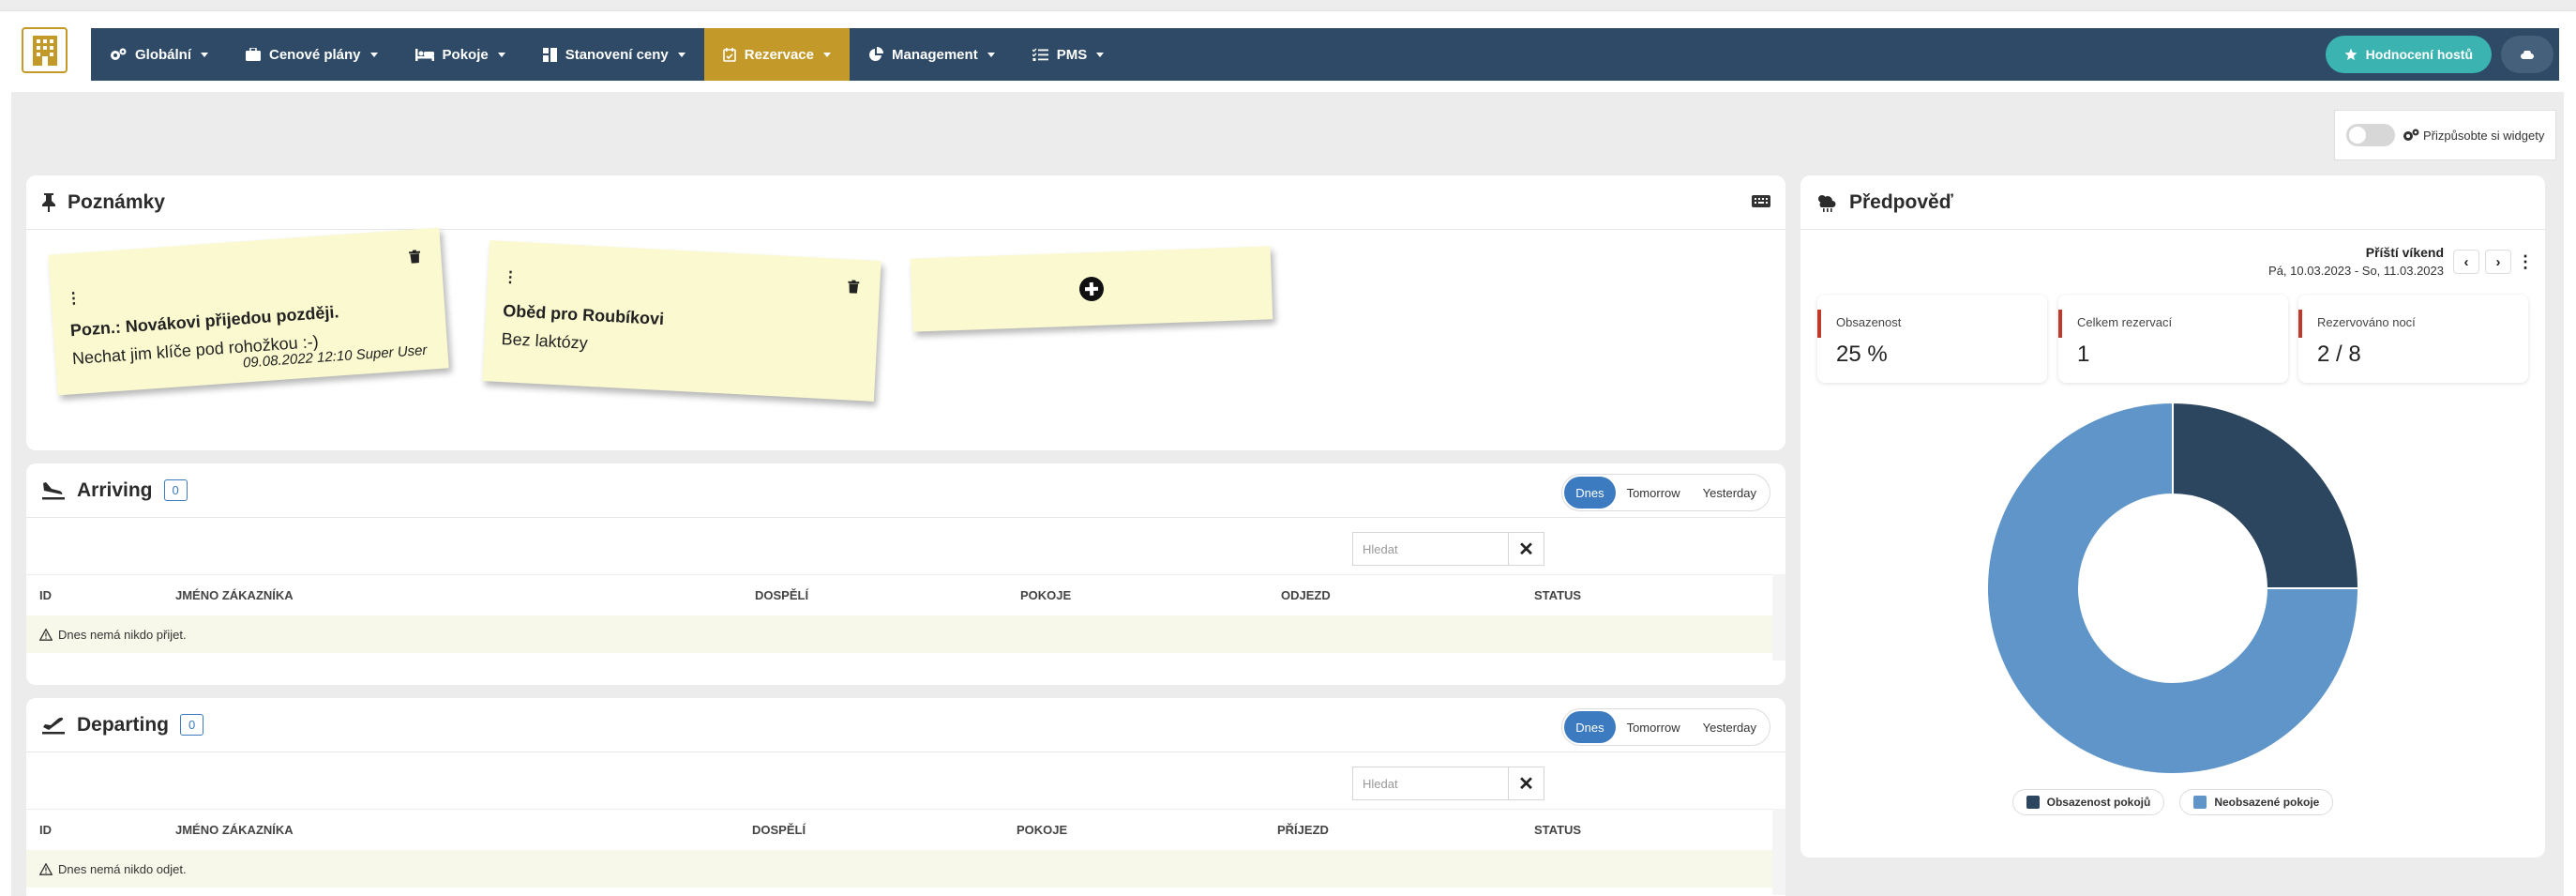 The width and height of the screenshot is (2576, 896). Describe the element at coordinates (115, 489) in the screenshot. I see `arriving-title: Arriving` at that location.